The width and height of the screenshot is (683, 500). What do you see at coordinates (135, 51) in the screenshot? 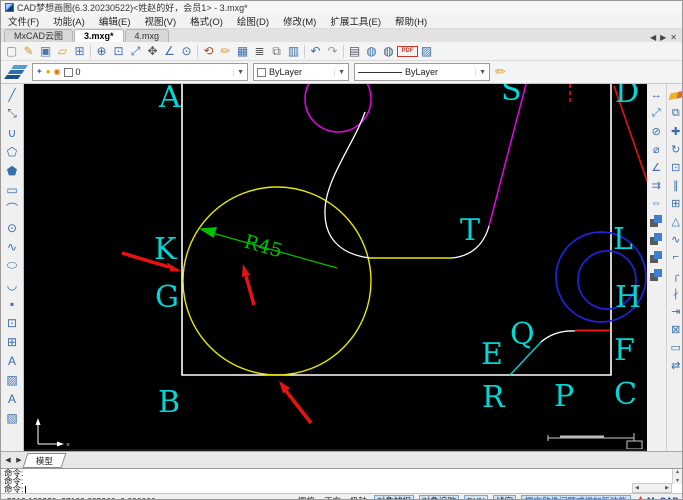
I see `zoom-extents-button: ⤢` at bounding box center [135, 51].